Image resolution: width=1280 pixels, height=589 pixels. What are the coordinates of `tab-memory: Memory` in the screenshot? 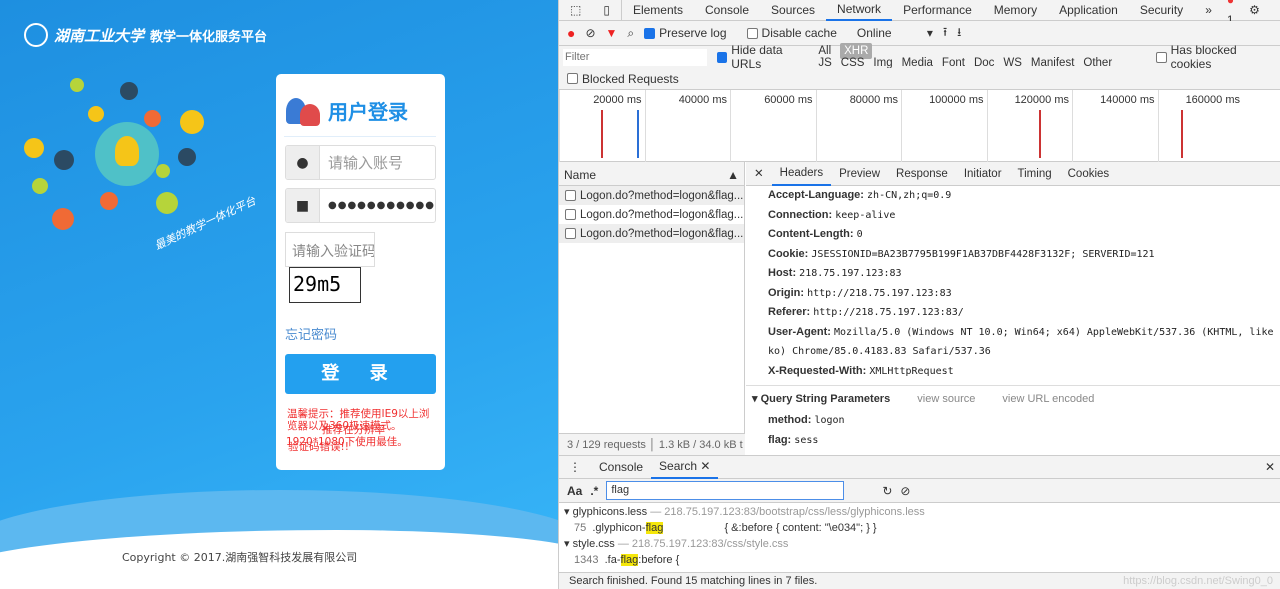 It's located at (1015, 10).